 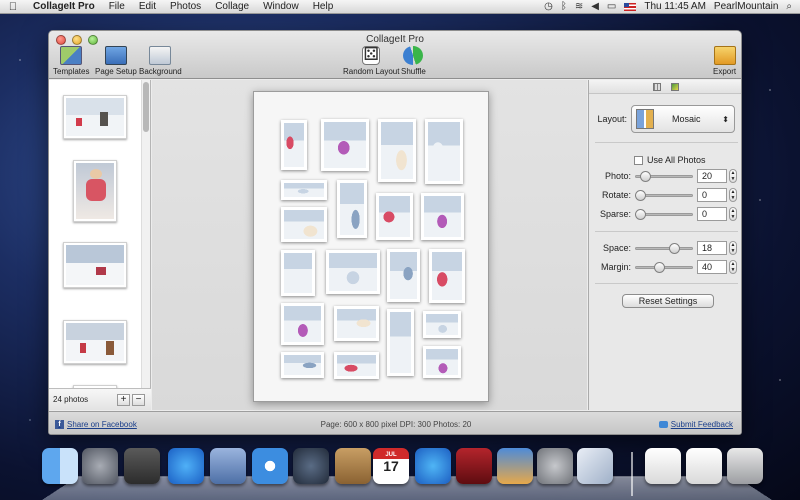 What do you see at coordinates (138, 399) in the screenshot?
I see `remove-photo-button: −` at bounding box center [138, 399].